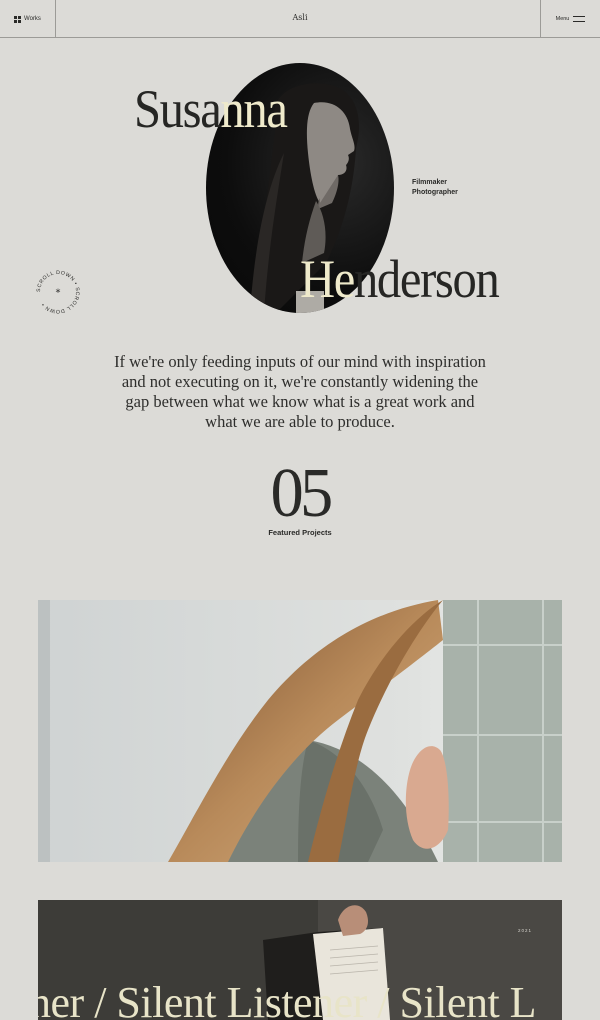  I want to click on menu-button: Menu, so click(570, 19).